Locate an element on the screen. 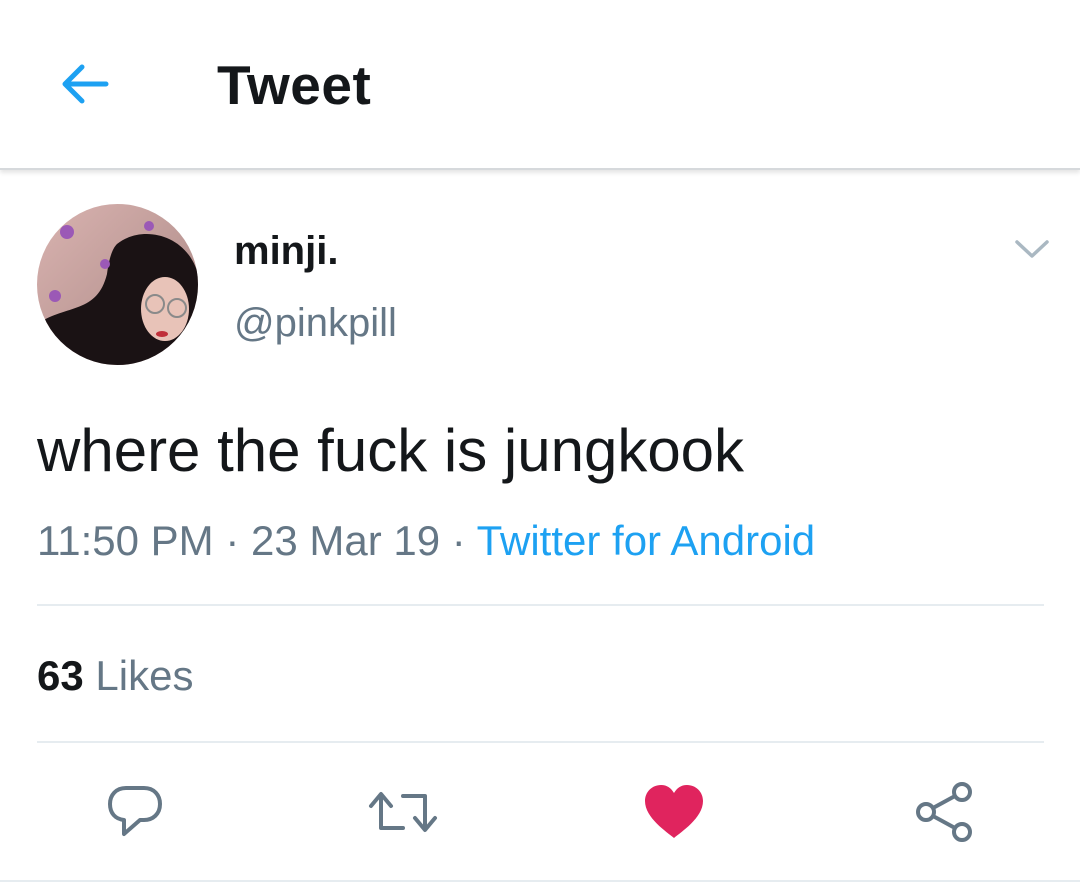 This screenshot has height=889, width=1080. comment-icon is located at coordinates (135, 811).